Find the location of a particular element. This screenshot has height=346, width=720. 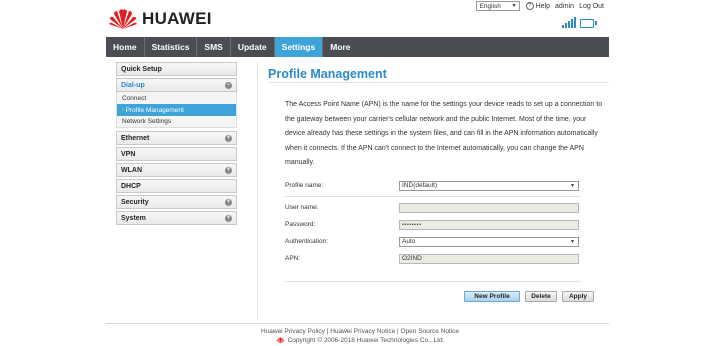

language-select: English ▼ is located at coordinates (497, 6).